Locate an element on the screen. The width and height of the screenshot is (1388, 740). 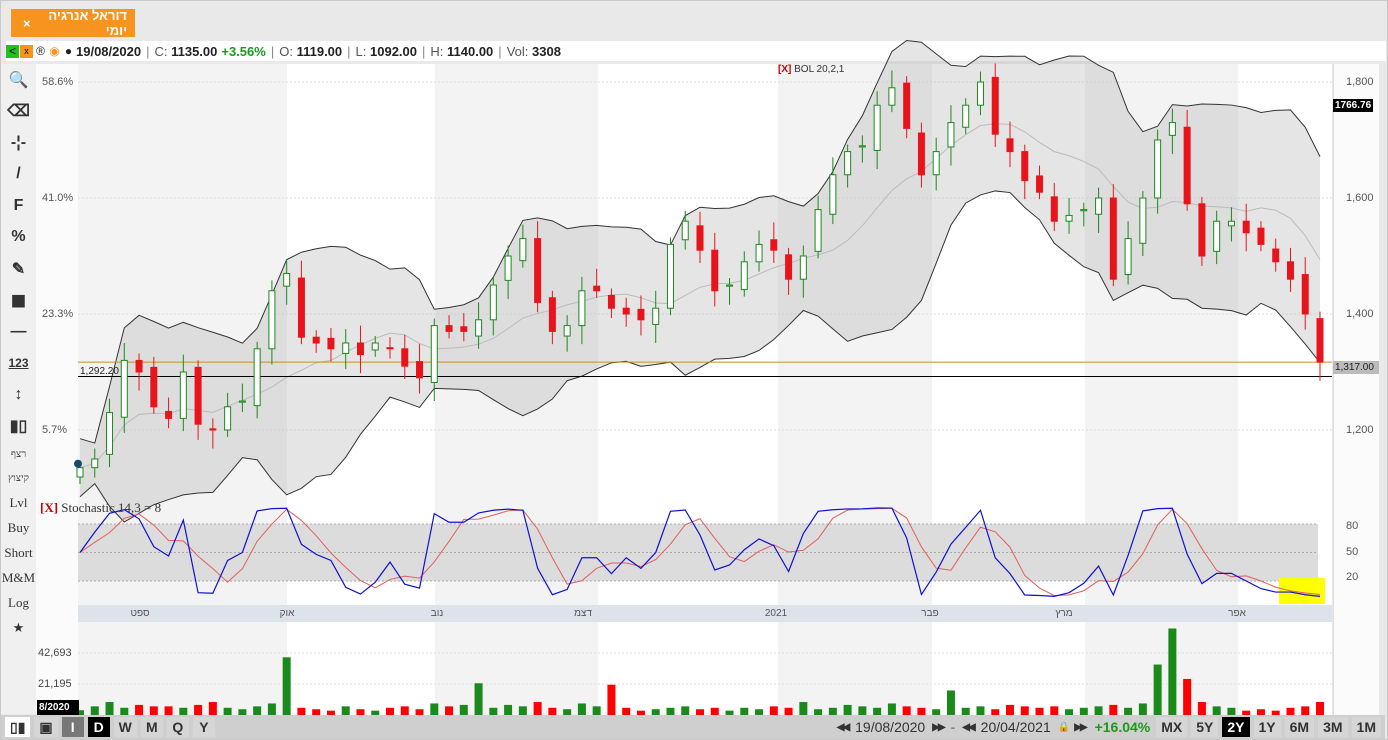
price-label: 1,400 is located at coordinates (1360, 314).